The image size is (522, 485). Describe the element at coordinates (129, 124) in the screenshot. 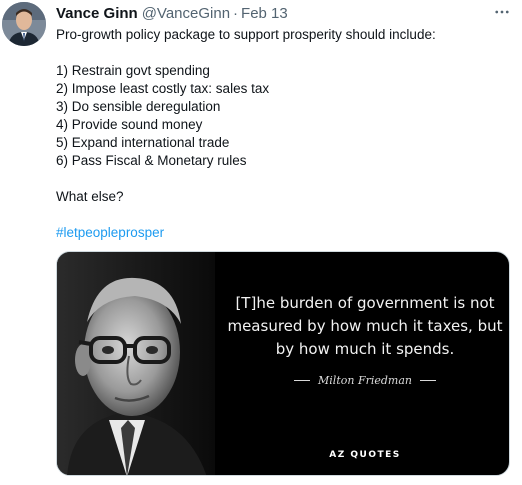

I see `list-item: 4) Provide sound money` at that location.